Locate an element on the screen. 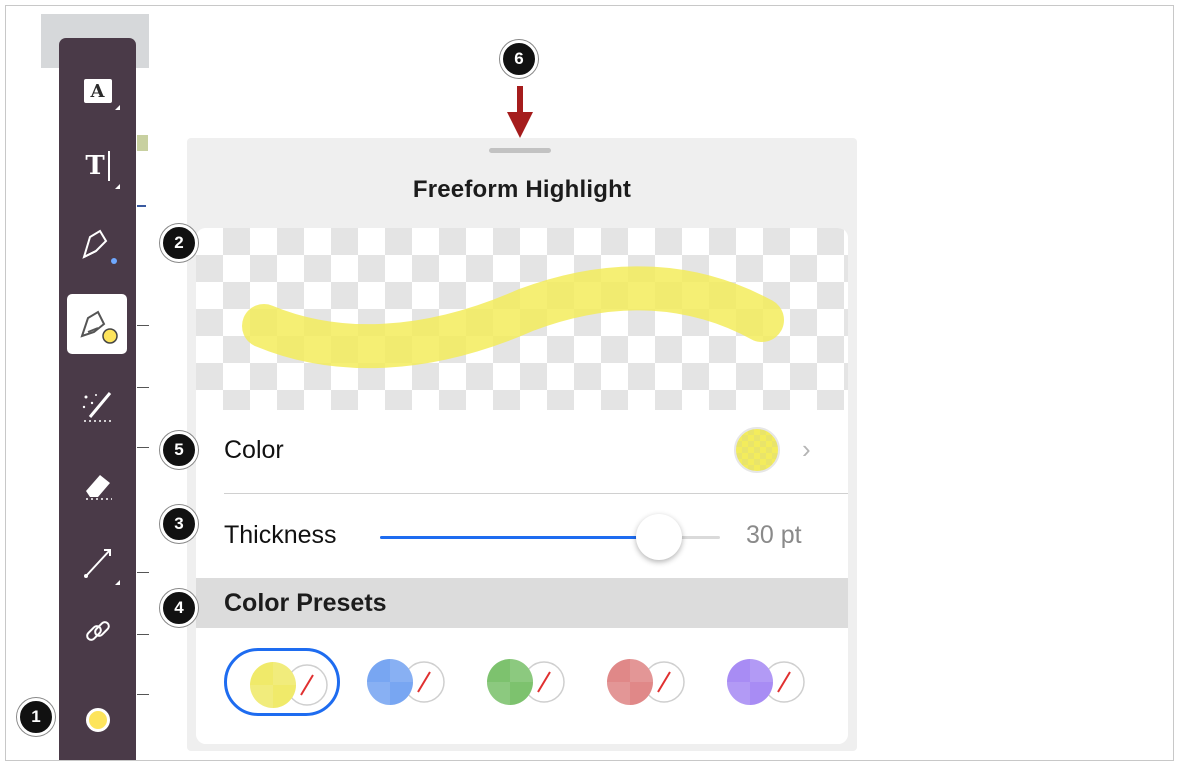 Image resolution: width=1179 pixels, height=766 pixels. text-box-tool: A is located at coordinates (97, 91).